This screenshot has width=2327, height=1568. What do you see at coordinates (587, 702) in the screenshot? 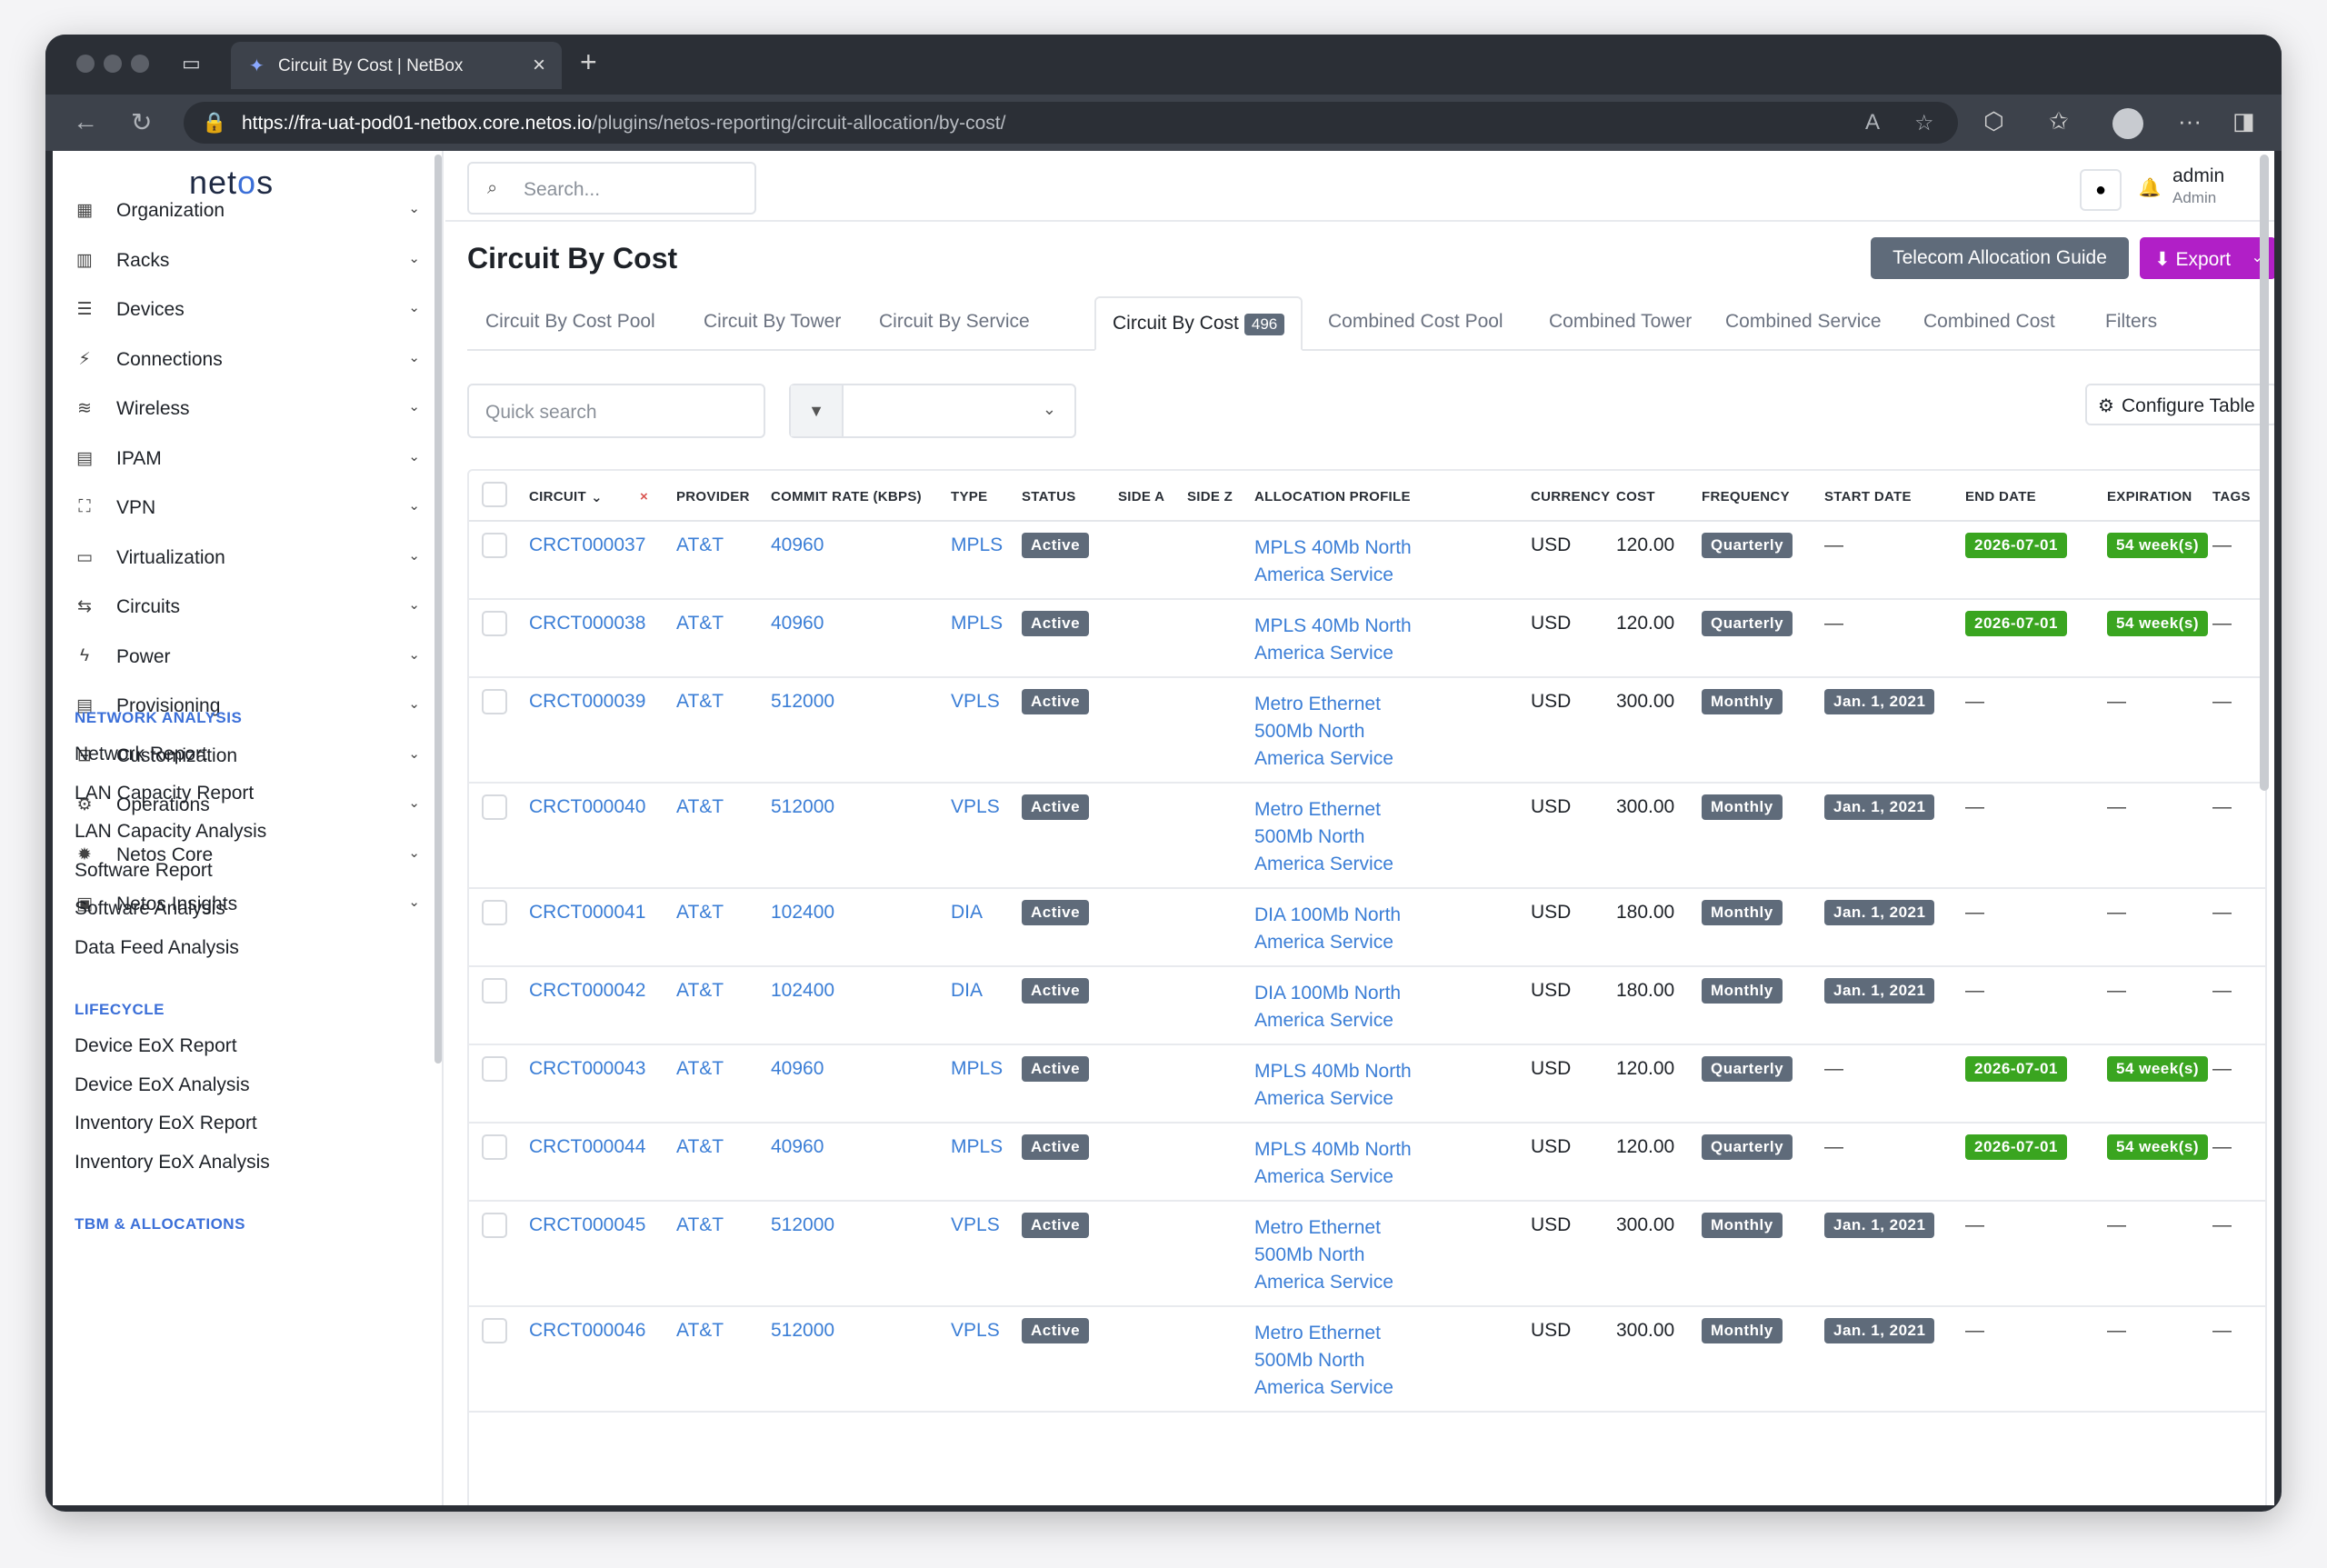
I see `circuit-link: CRCT000039` at bounding box center [587, 702].